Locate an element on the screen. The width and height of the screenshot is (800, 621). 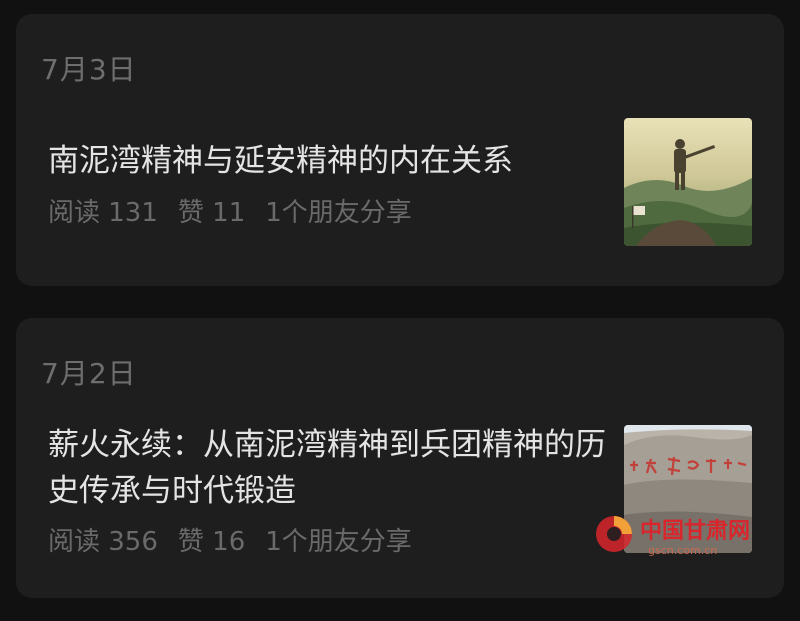
article-title: 南泥湾精神与延安精神的内在关系 is located at coordinates (328, 161).